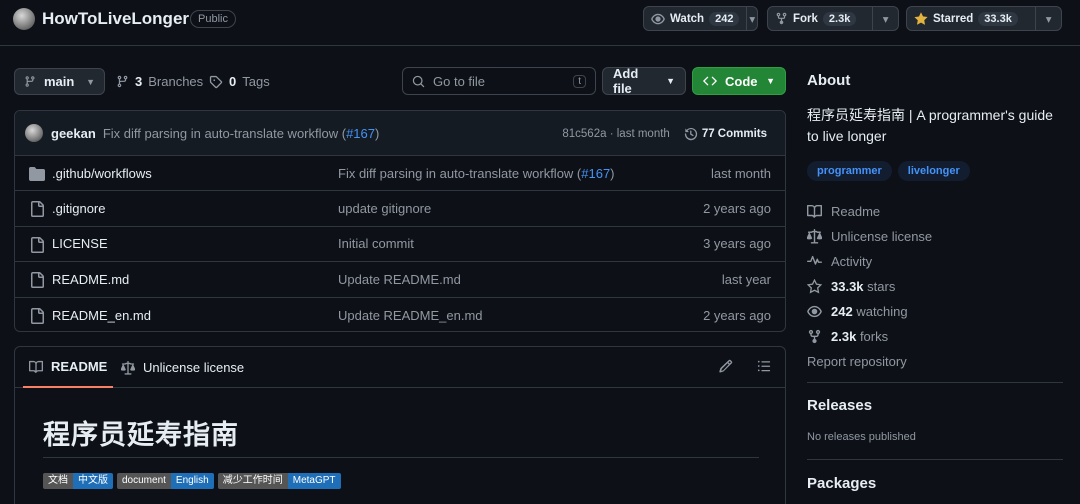 This screenshot has height=504, width=1080. What do you see at coordinates (764, 366) in the screenshot?
I see `list-outline-icon` at bounding box center [764, 366].